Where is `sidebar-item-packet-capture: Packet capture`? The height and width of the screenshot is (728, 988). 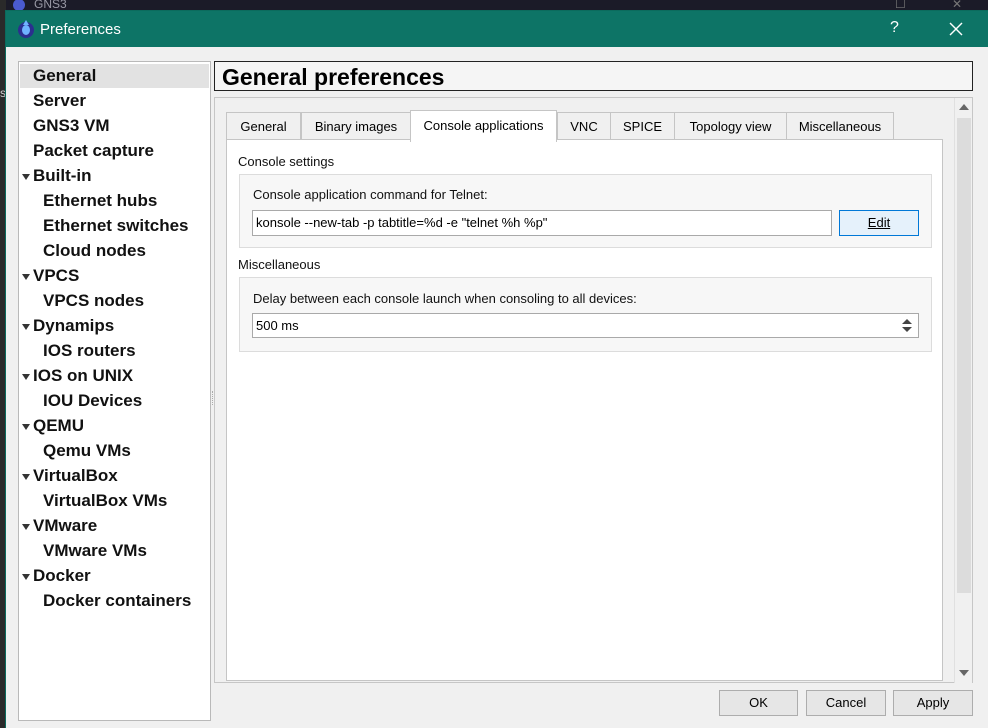
sidebar-item-packet-capture: Packet capture is located at coordinates (93, 151).